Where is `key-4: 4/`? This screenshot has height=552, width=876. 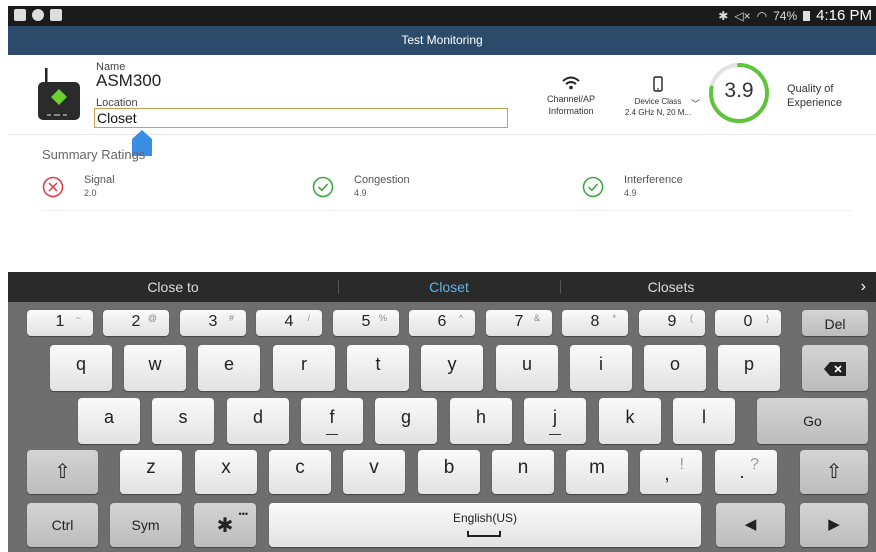 key-4: 4/ is located at coordinates (289, 323).